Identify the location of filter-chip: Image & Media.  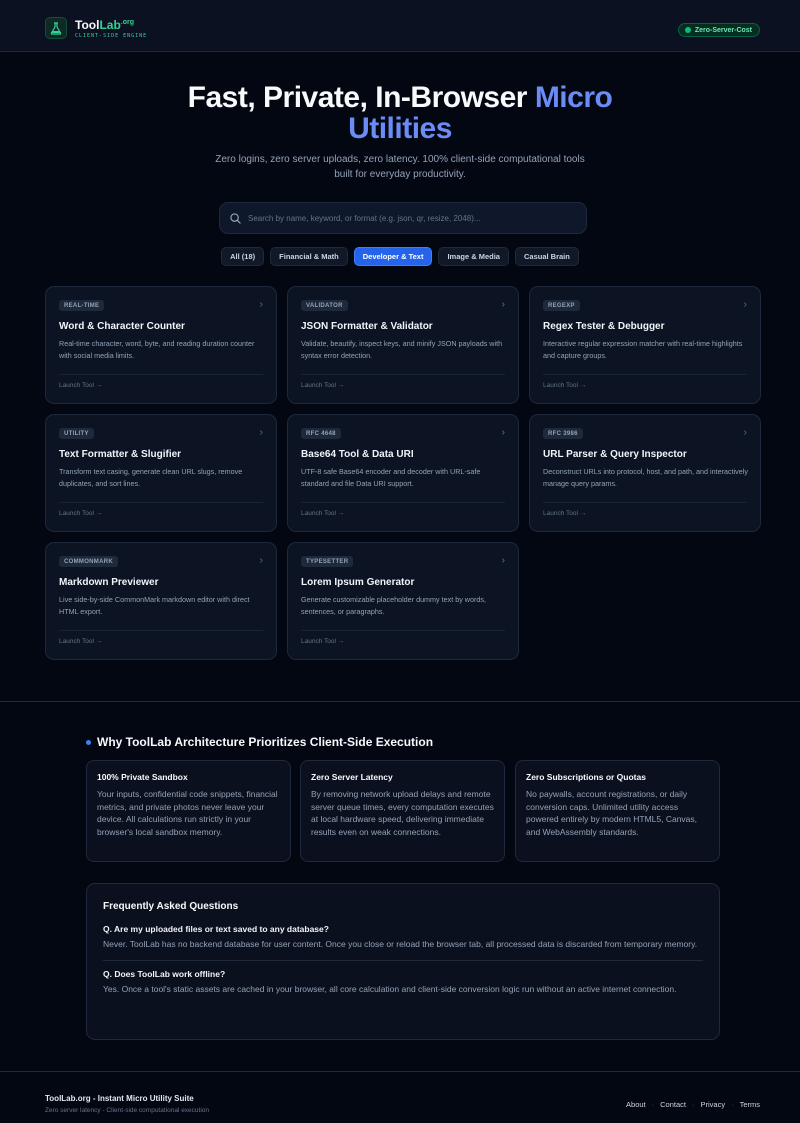
(473, 256).